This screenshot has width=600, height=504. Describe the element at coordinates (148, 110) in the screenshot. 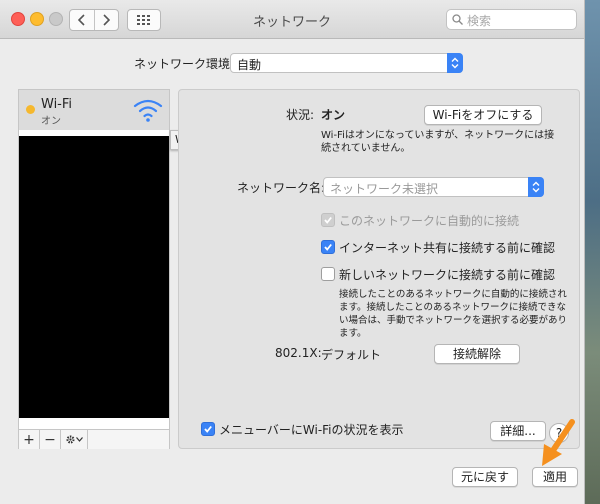

I see `wifi-icon` at that location.